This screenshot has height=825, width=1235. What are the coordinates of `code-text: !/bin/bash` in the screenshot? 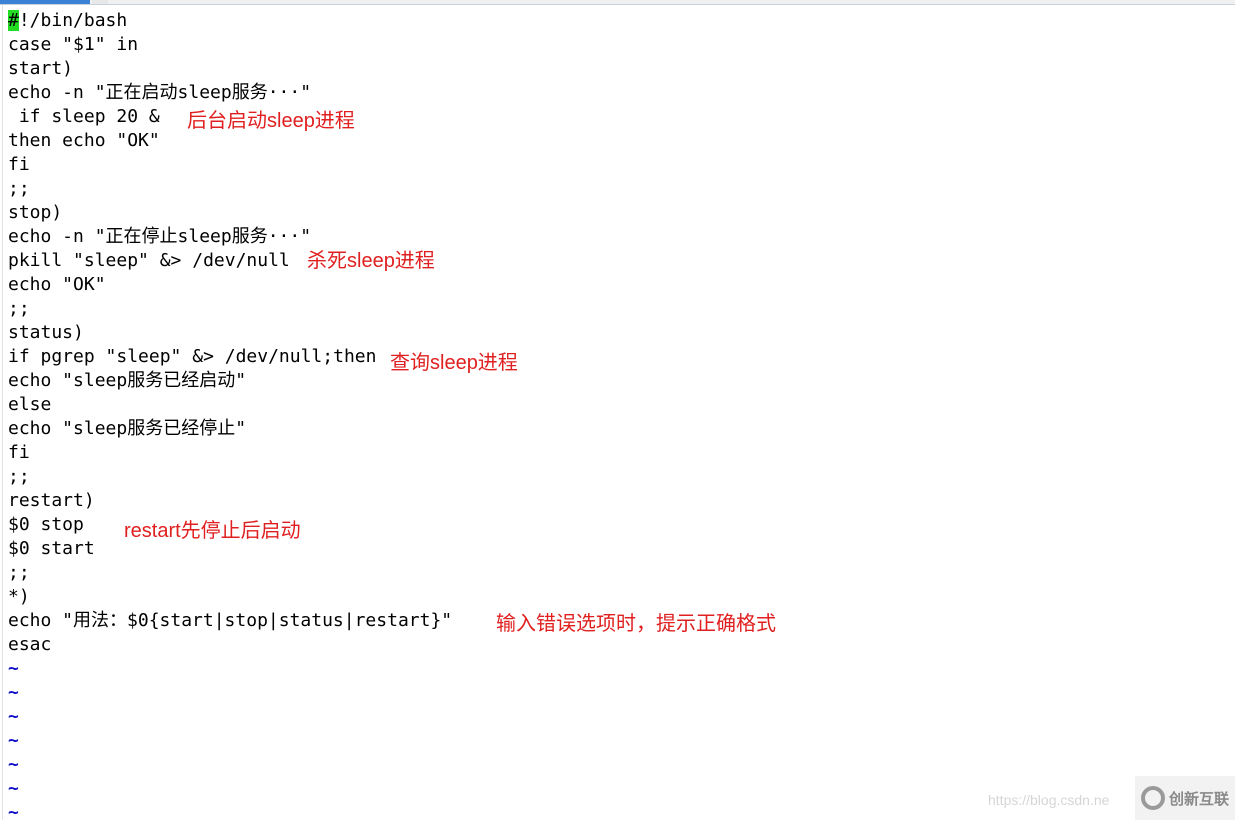 It's located at (73, 20).